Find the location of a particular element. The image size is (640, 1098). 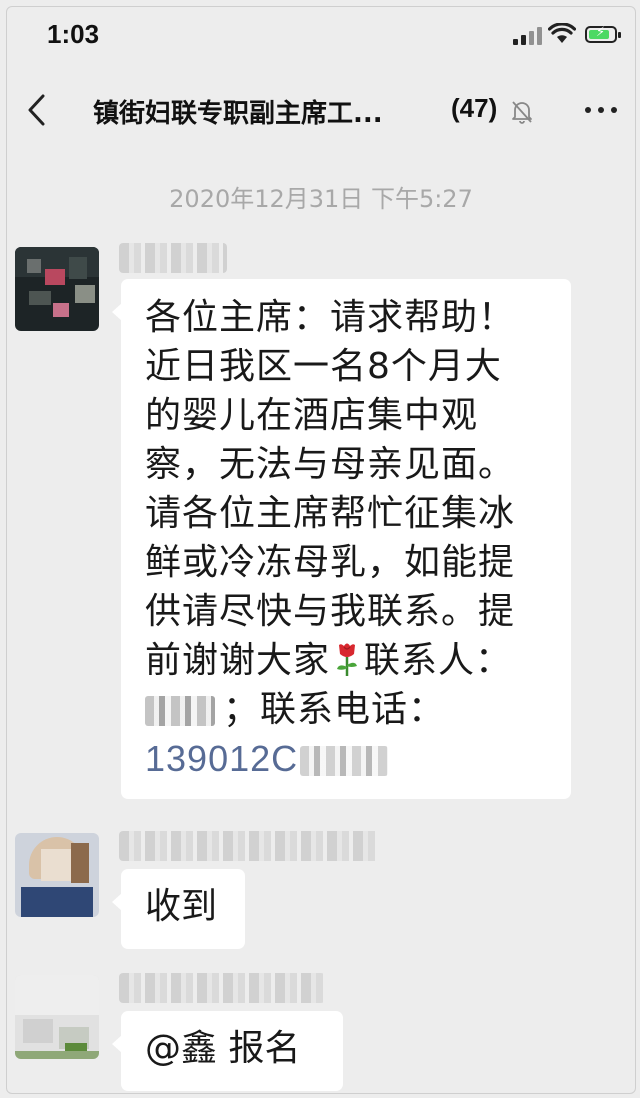

message-timestamp: 2020年12月31日 下午5:27 is located at coordinates (321, 199).